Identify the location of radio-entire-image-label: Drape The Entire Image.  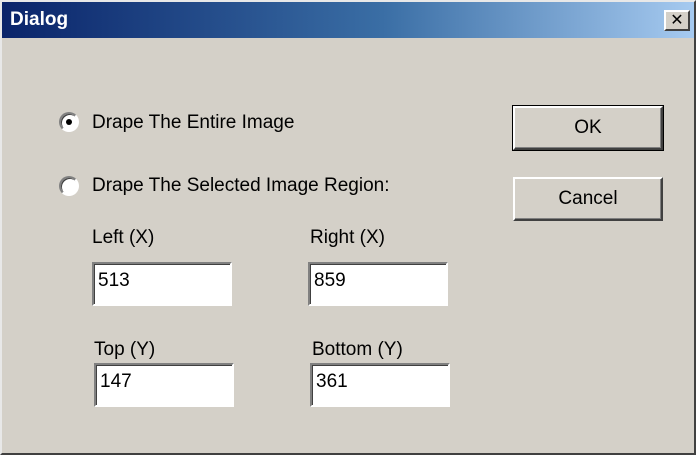
(193, 123).